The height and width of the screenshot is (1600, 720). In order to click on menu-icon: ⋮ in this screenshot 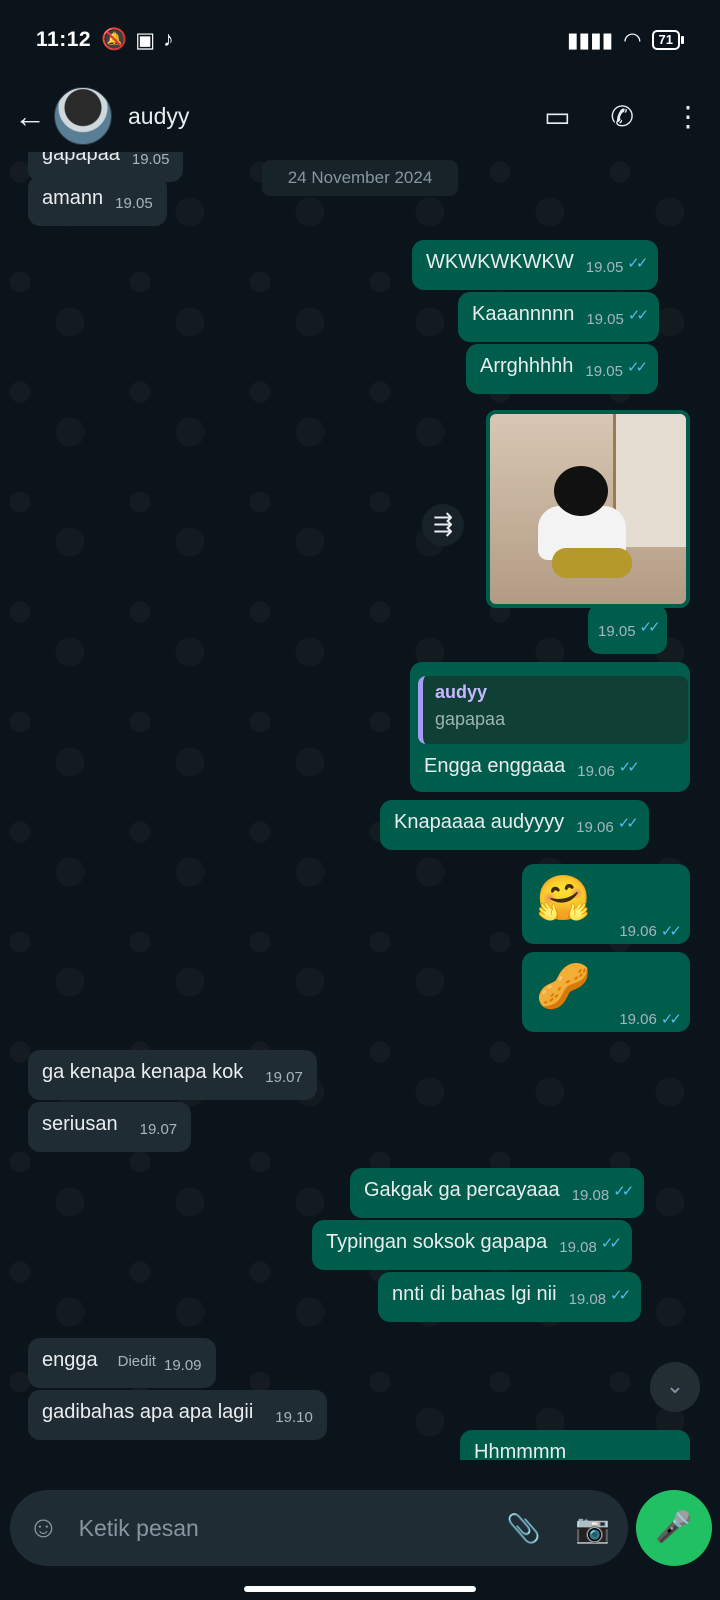, I will do `click(688, 116)`.